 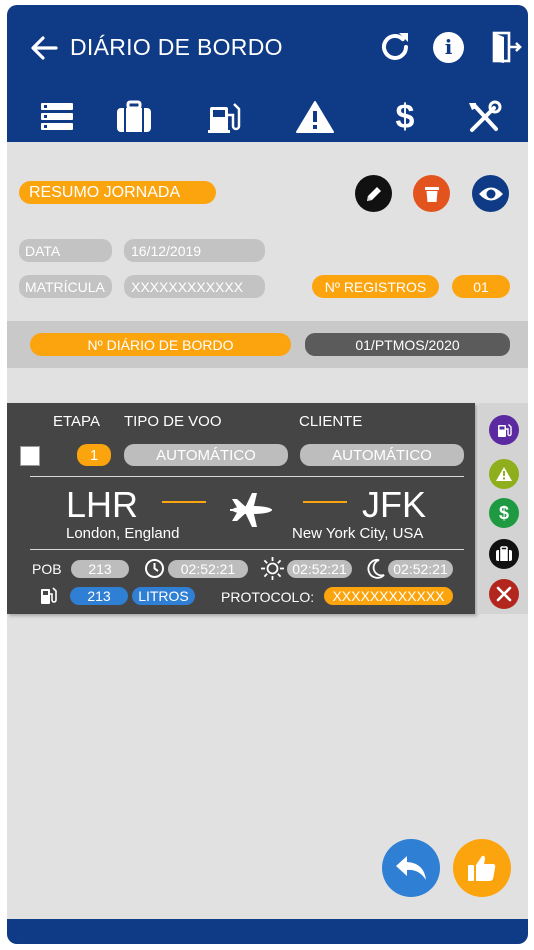 I want to click on approve-button, so click(x=482, y=868).